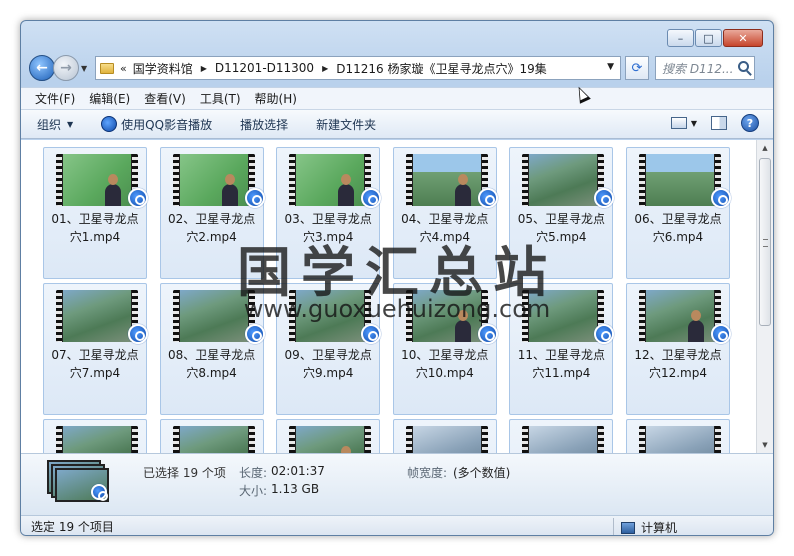 The width and height of the screenshot is (794, 556). I want to click on address-dropdown-icon: ▼, so click(610, 67).